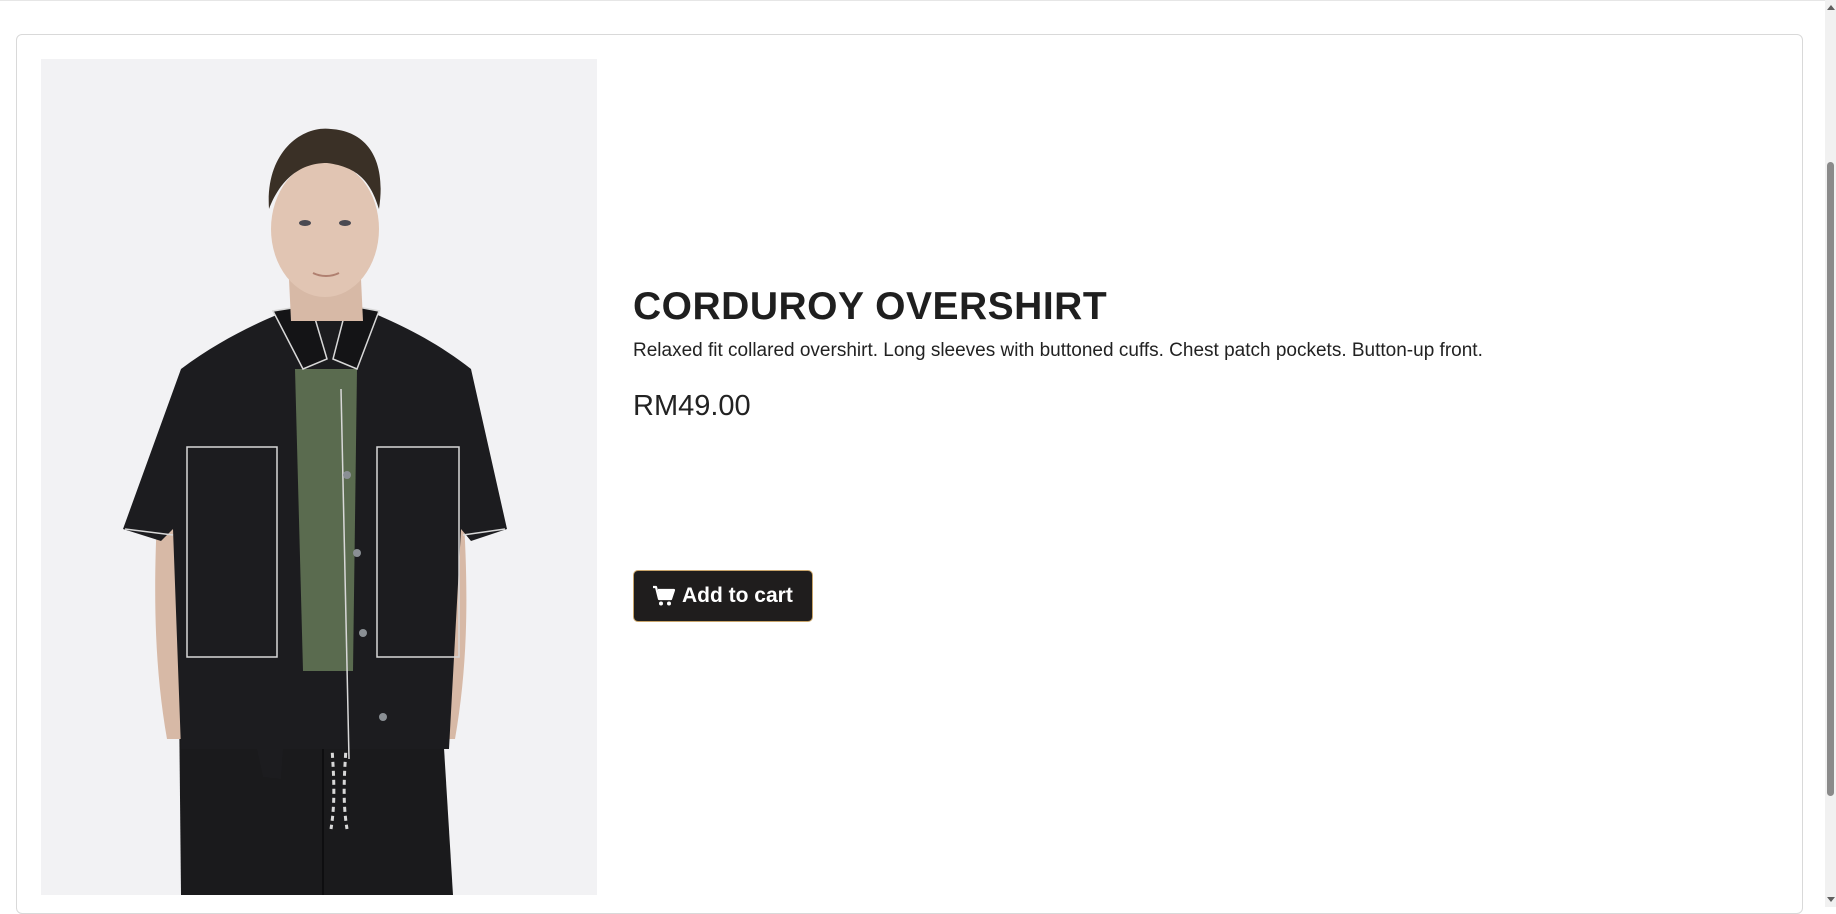 This screenshot has height=914, width=1836. What do you see at coordinates (1830, 900) in the screenshot?
I see `scroll-down-arrow-icon` at bounding box center [1830, 900].